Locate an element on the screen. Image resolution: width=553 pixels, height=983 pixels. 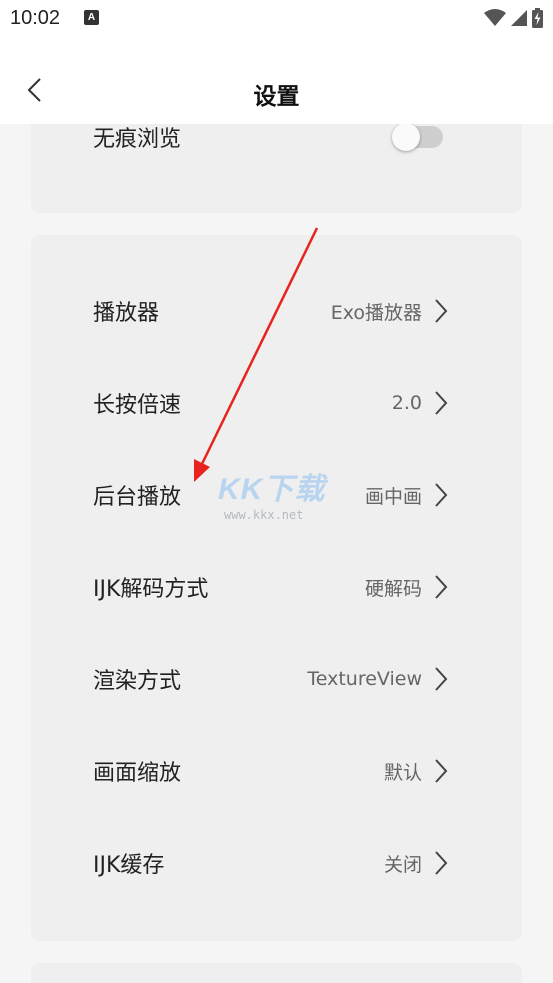
setting-value: 画中画 is located at coordinates (393, 496).